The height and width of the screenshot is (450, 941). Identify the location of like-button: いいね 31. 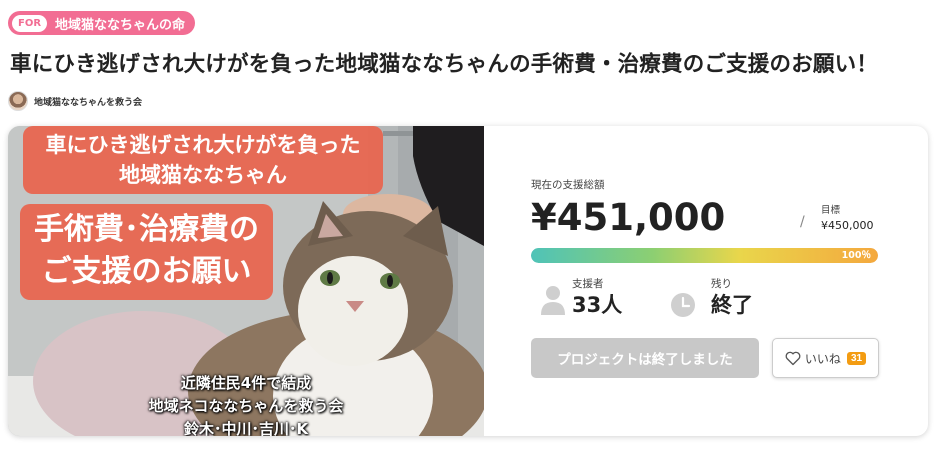
(825, 358).